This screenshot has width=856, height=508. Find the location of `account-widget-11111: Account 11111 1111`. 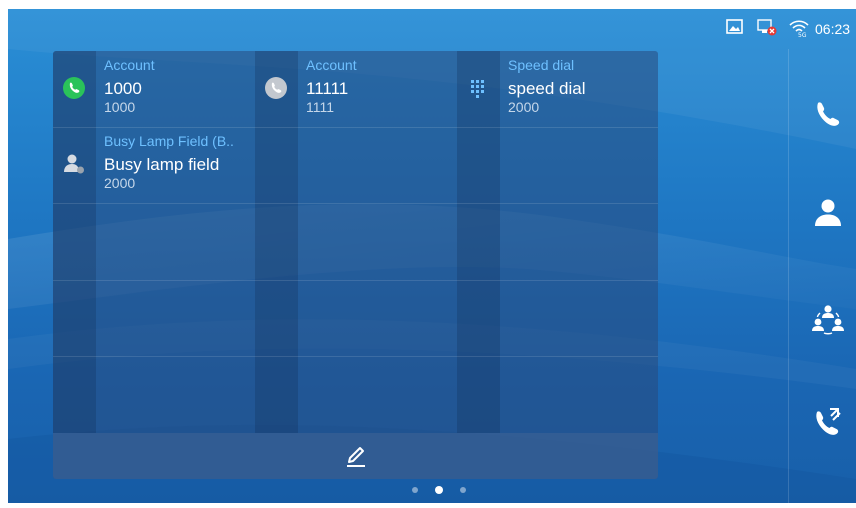

account-widget-11111: Account 11111 1111 is located at coordinates (356, 89).